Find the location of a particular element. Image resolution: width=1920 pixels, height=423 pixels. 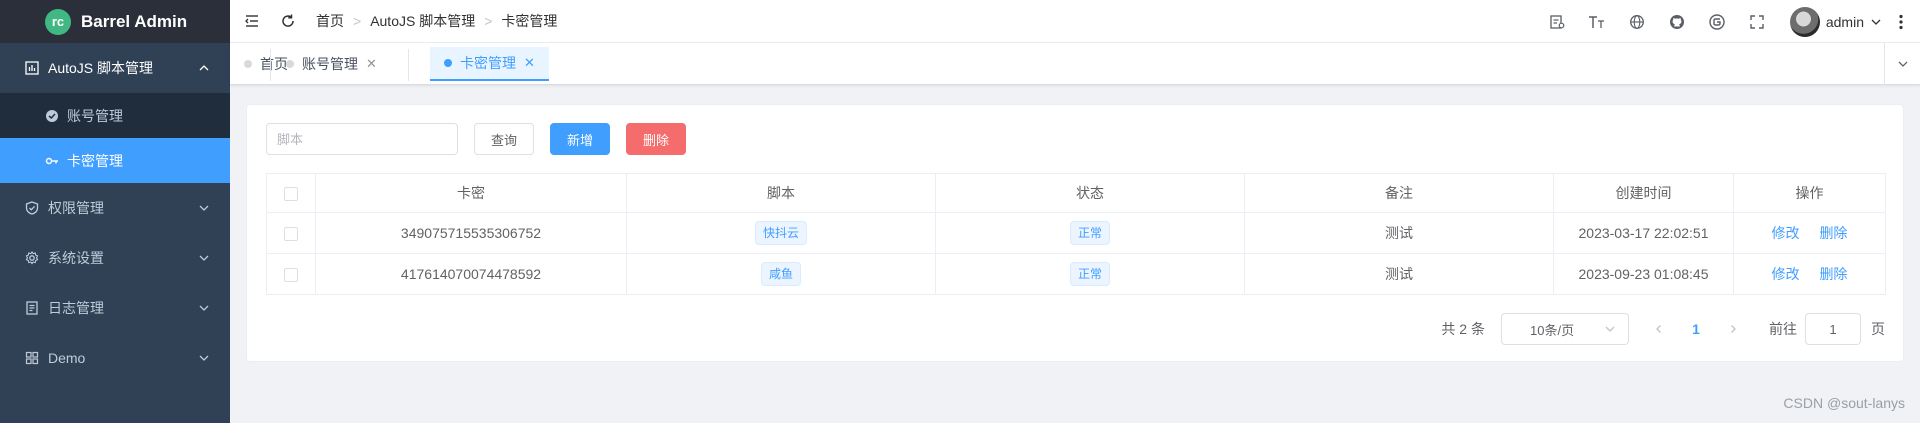

card-code: 349075715535306752 is located at coordinates (471, 233).